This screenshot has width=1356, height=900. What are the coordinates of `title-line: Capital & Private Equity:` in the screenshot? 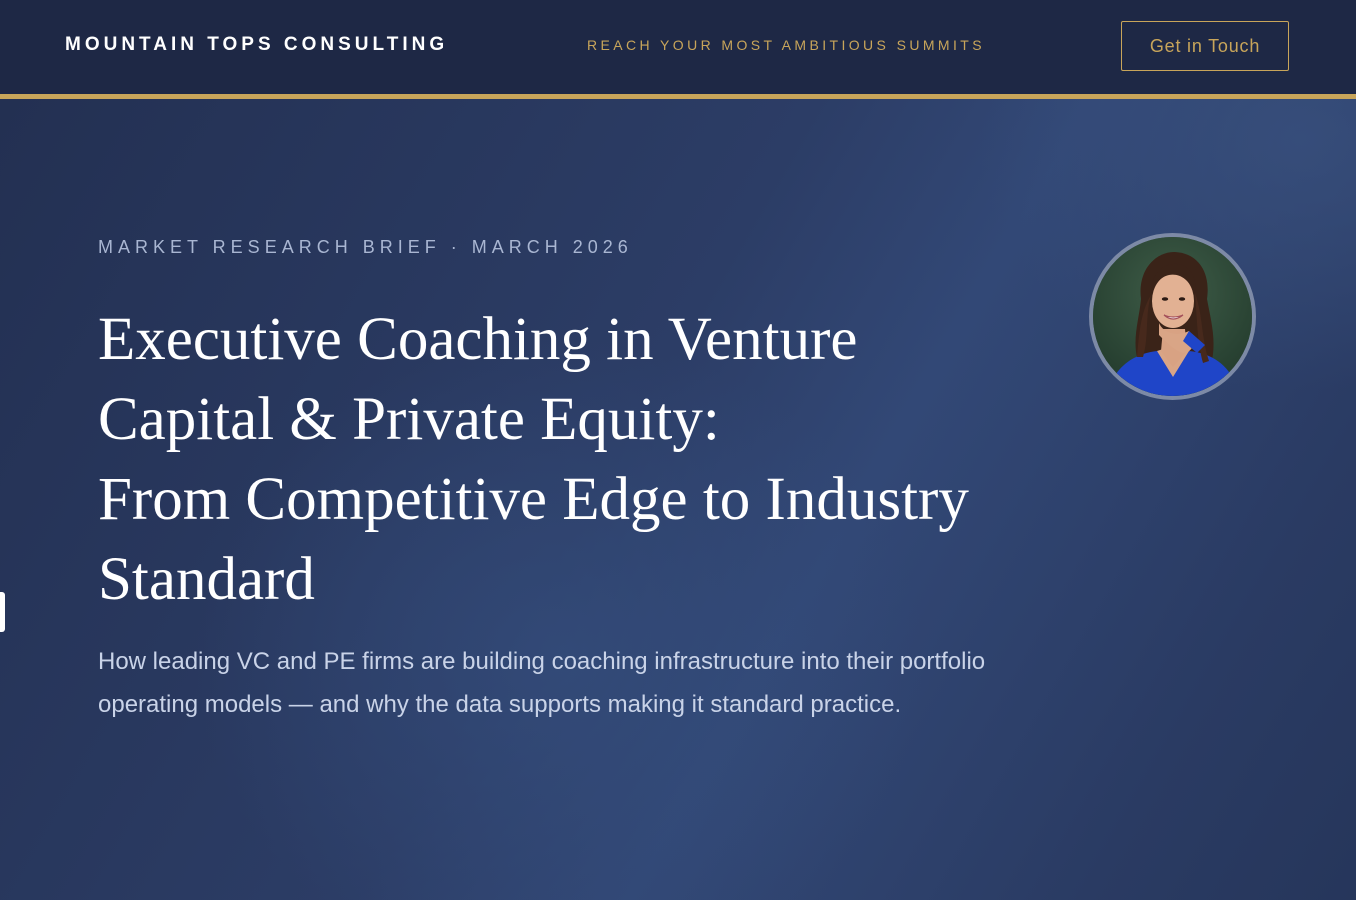 It's located at (409, 419).